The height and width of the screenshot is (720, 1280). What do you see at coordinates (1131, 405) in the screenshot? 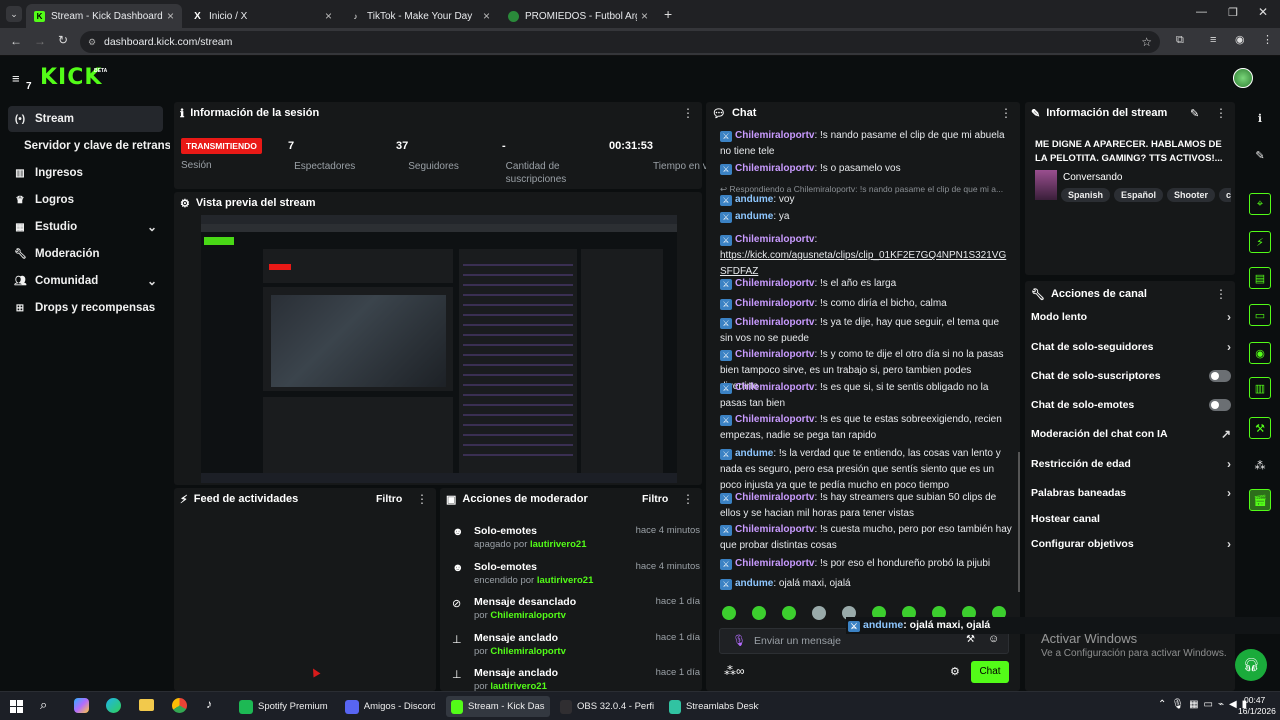
I see `channel-action-row: Chat de solo-emotes` at bounding box center [1131, 405].